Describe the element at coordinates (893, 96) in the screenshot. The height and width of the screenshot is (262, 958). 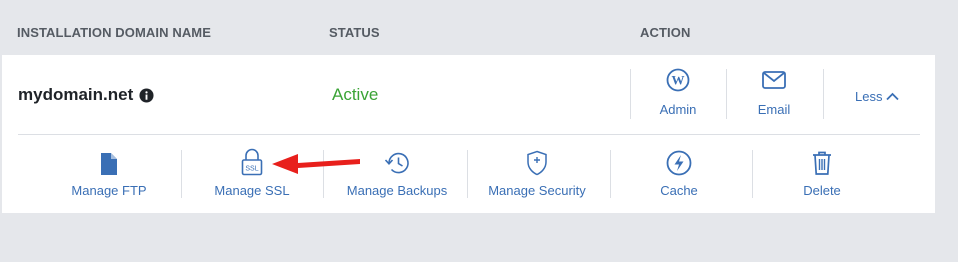
I see `chevron-up-icon` at that location.